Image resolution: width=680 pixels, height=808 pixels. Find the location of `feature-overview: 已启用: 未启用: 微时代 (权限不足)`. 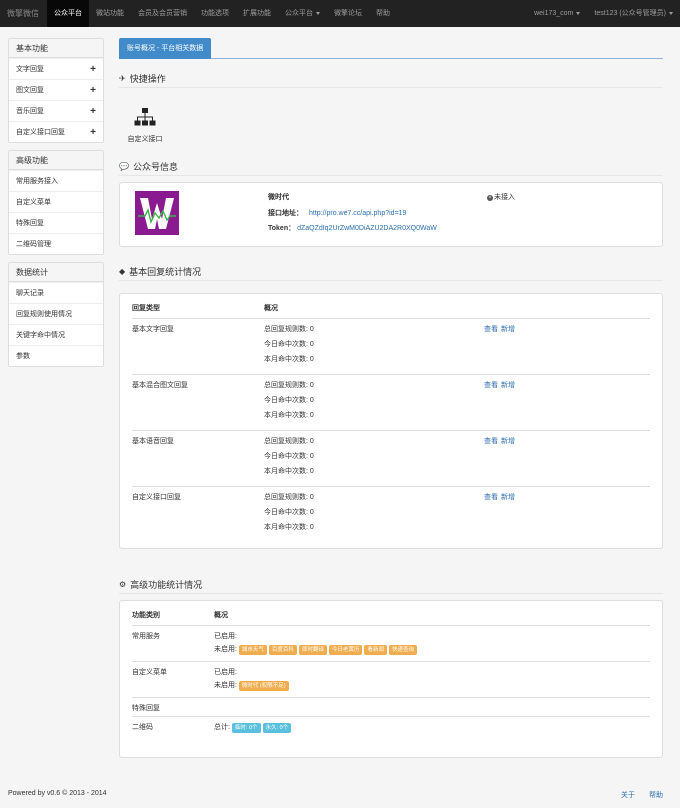

feature-overview: 已启用: 未启用: 微时代 (权限不足) is located at coordinates (252, 680).